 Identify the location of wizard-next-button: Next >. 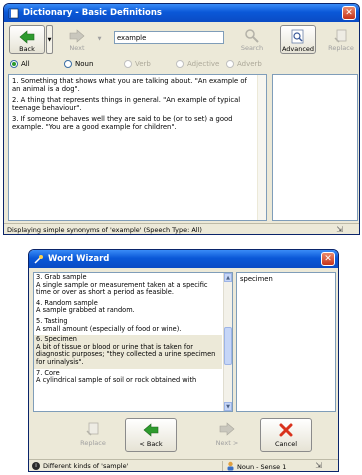
(227, 435).